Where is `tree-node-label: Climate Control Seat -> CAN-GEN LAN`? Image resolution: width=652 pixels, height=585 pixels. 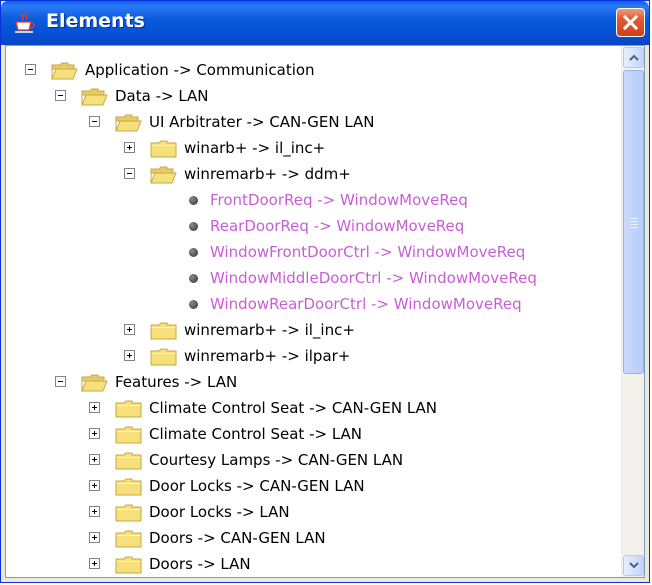 tree-node-label: Climate Control Seat -> CAN-GEN LAN is located at coordinates (293, 408).